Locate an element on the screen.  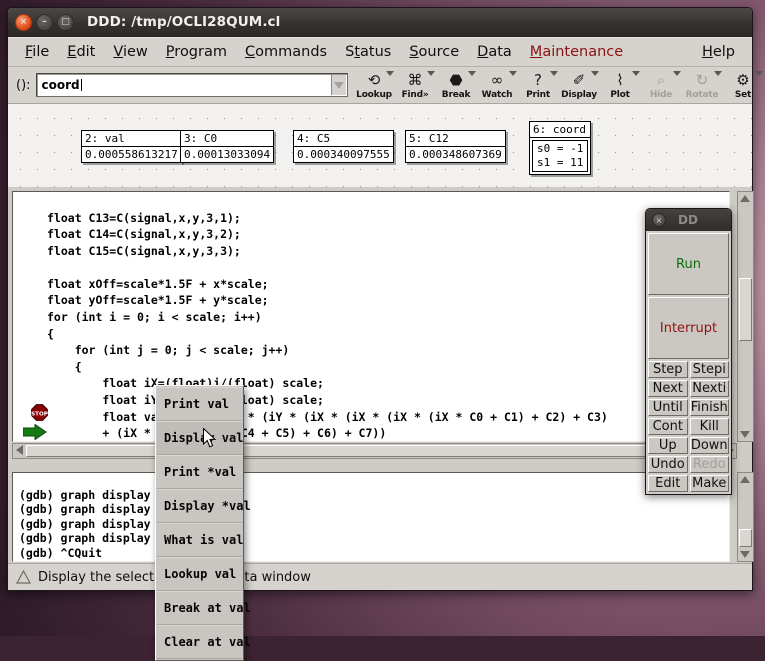
context-menu-item-clear-at-val: Clear at val is located at coordinates (204, 642).